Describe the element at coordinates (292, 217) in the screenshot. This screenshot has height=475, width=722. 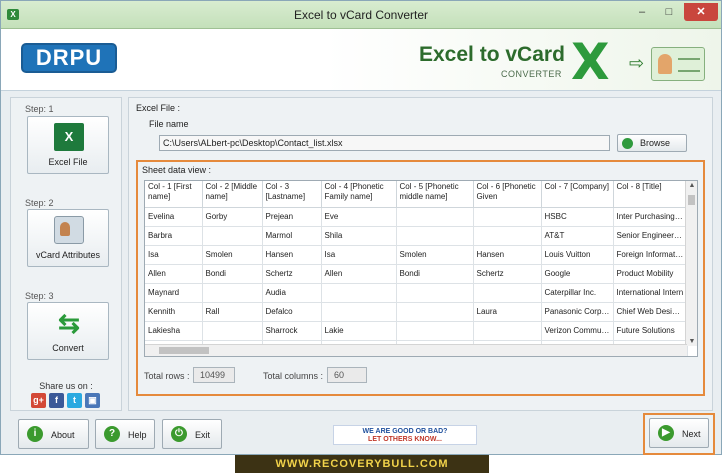
I see `table-cell: Prejean` at that location.